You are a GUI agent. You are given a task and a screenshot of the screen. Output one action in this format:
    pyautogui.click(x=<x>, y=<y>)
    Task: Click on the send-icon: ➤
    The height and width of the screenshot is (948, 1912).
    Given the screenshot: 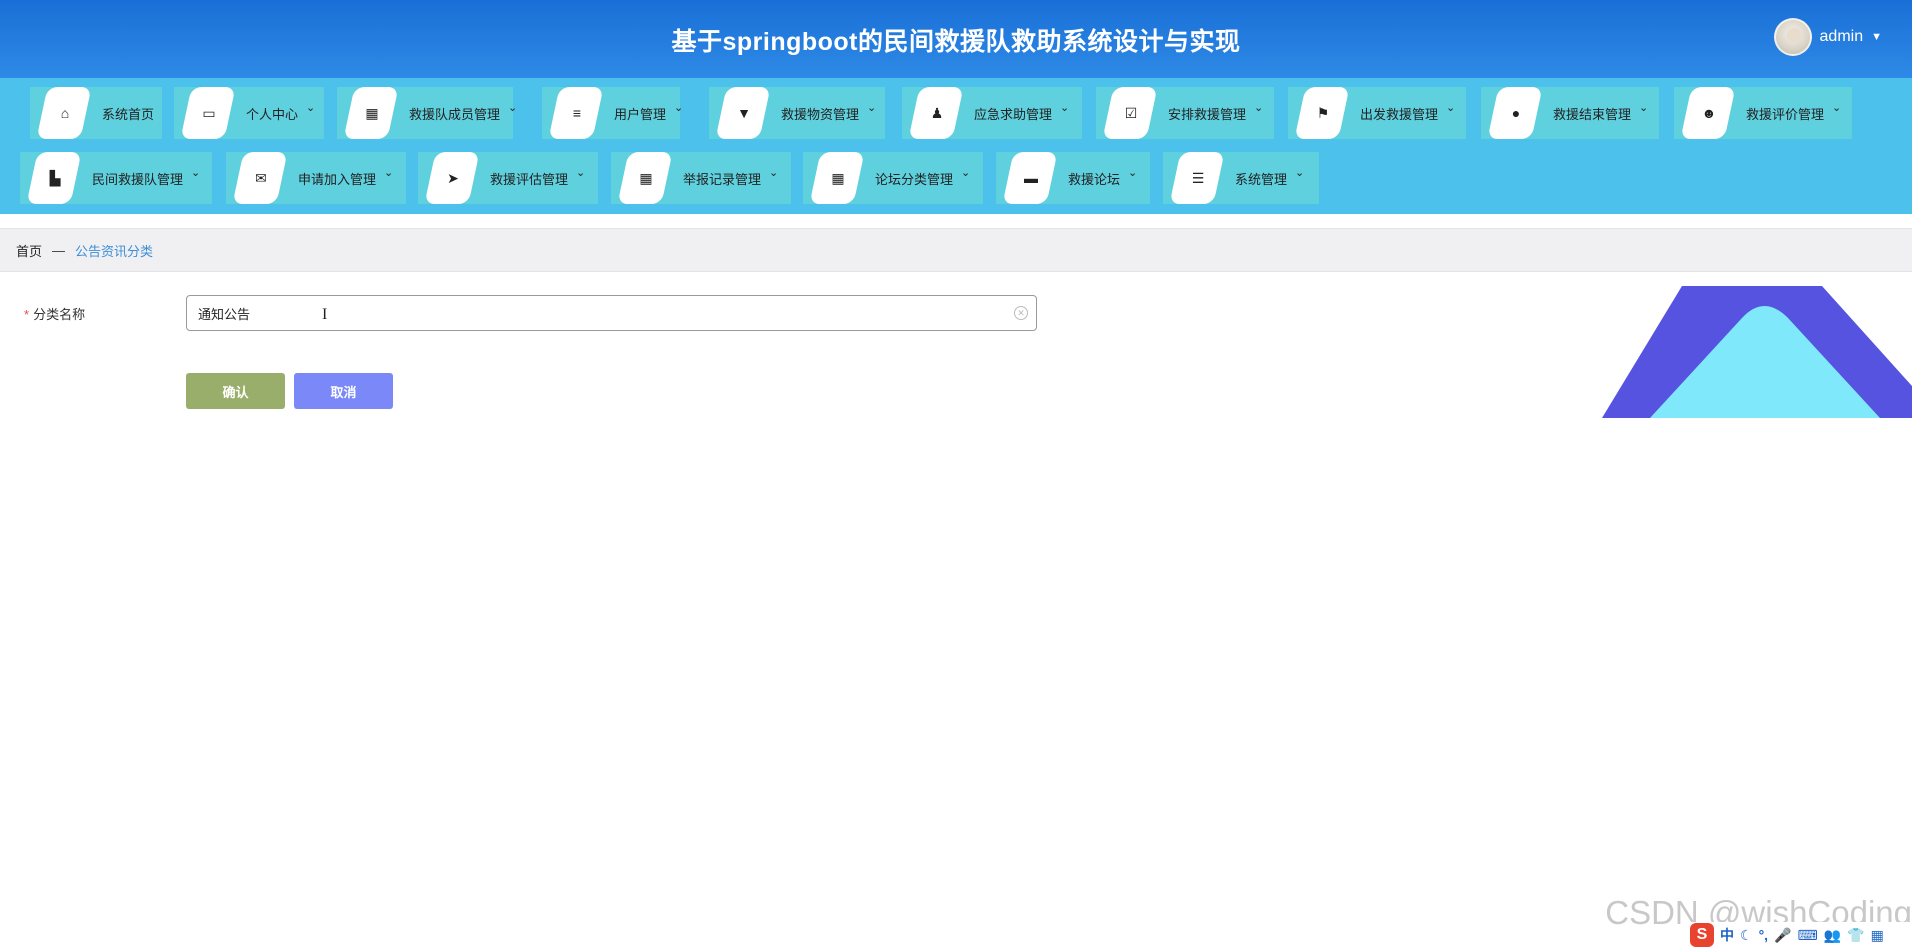 What is the action you would take?
    pyautogui.click(x=453, y=177)
    